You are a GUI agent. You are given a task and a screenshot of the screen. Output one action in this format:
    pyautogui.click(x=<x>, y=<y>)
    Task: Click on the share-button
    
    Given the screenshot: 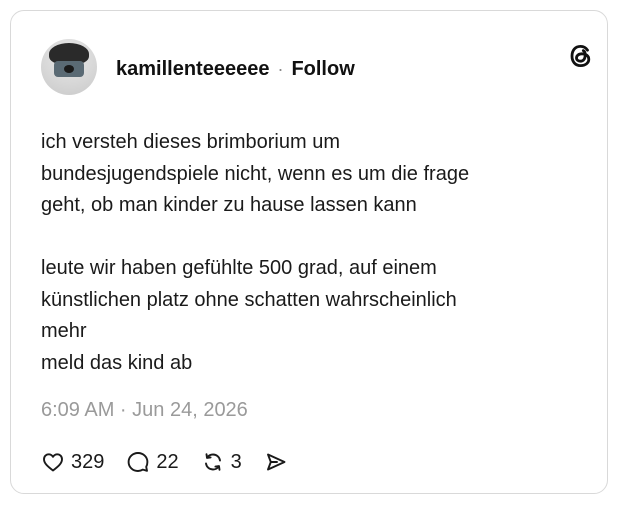 What is the action you would take?
    pyautogui.click(x=279, y=462)
    